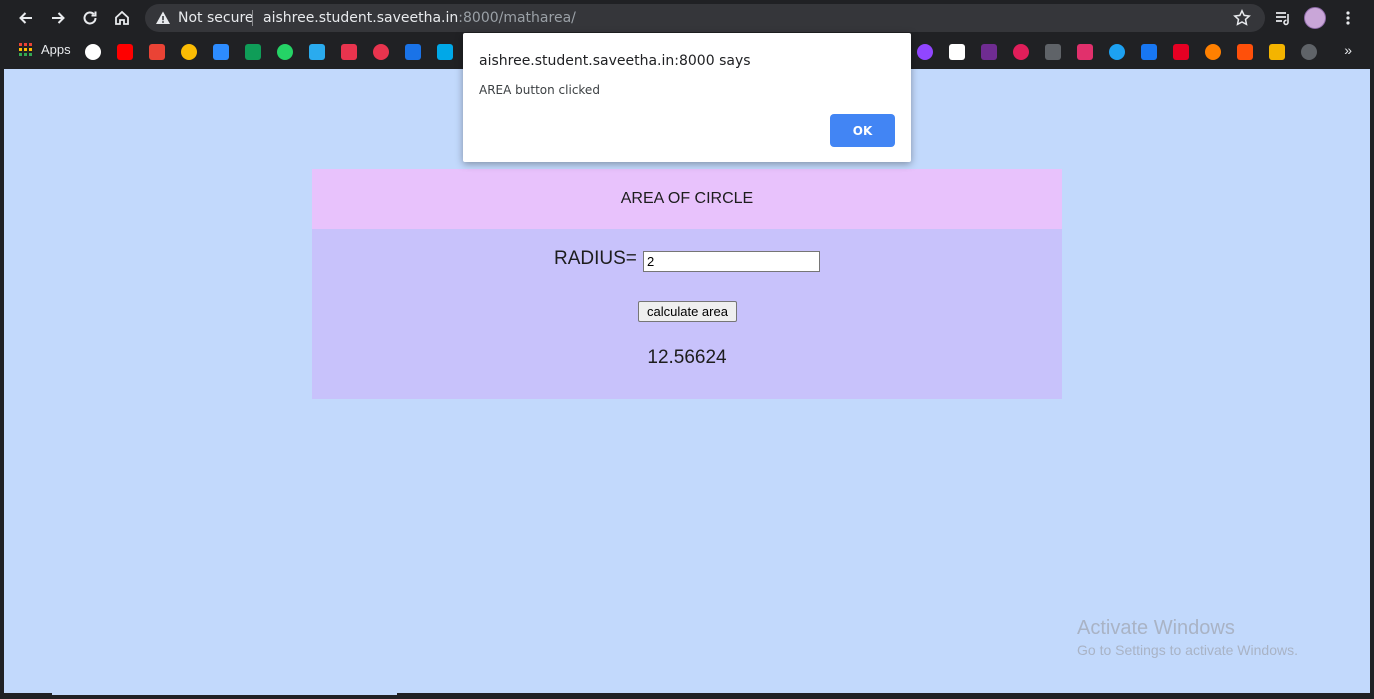 This screenshot has height=699, width=1374. I want to click on g-logo-icon, so click(413, 52).